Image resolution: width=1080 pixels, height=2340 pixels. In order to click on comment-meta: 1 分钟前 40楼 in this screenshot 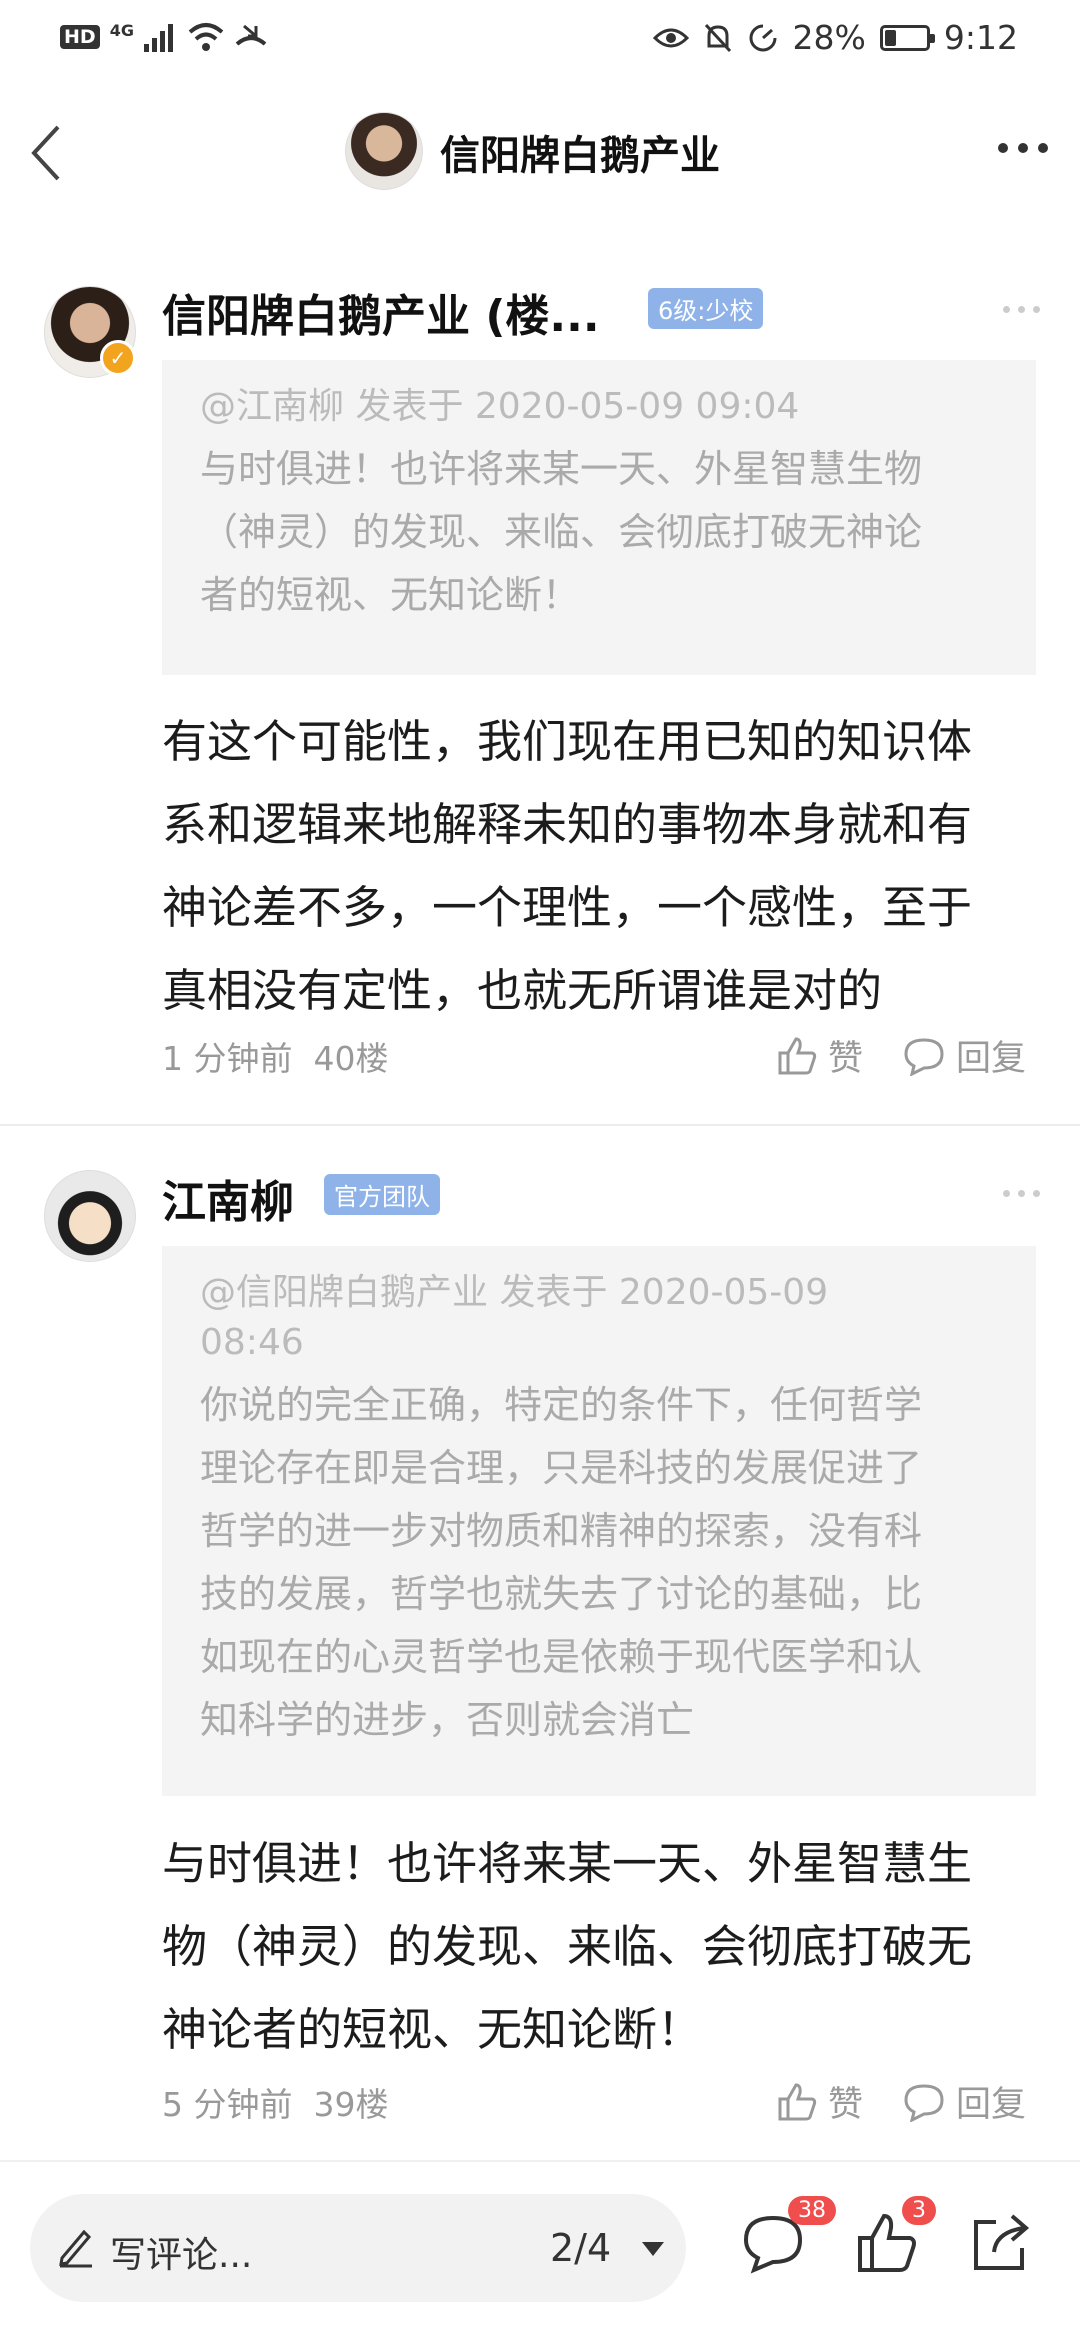, I will do `click(275, 1056)`.